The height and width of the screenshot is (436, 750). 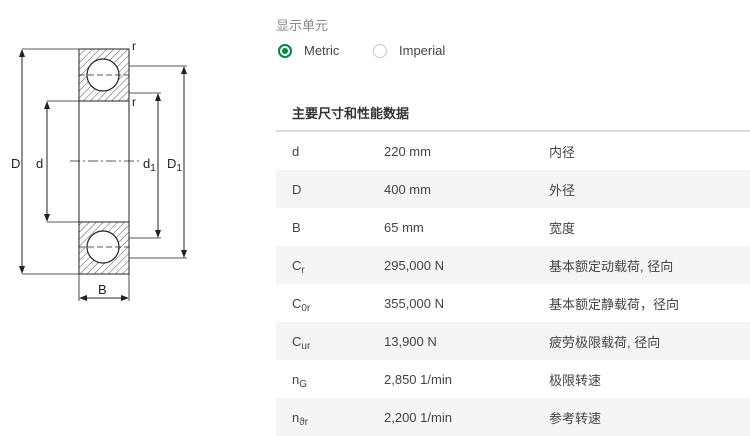 I want to click on label-d: d, so click(x=39, y=163).